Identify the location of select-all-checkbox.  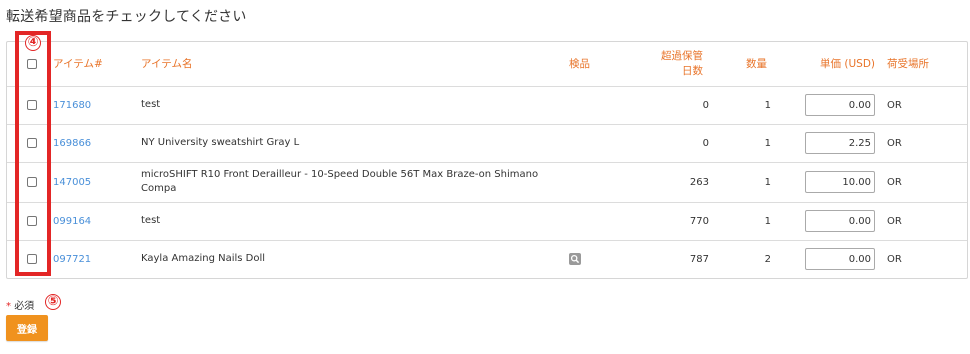
(32, 63).